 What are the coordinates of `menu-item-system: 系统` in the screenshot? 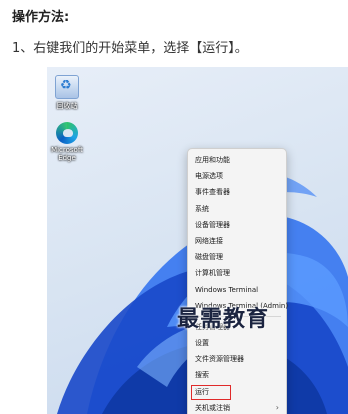 It's located at (237, 209).